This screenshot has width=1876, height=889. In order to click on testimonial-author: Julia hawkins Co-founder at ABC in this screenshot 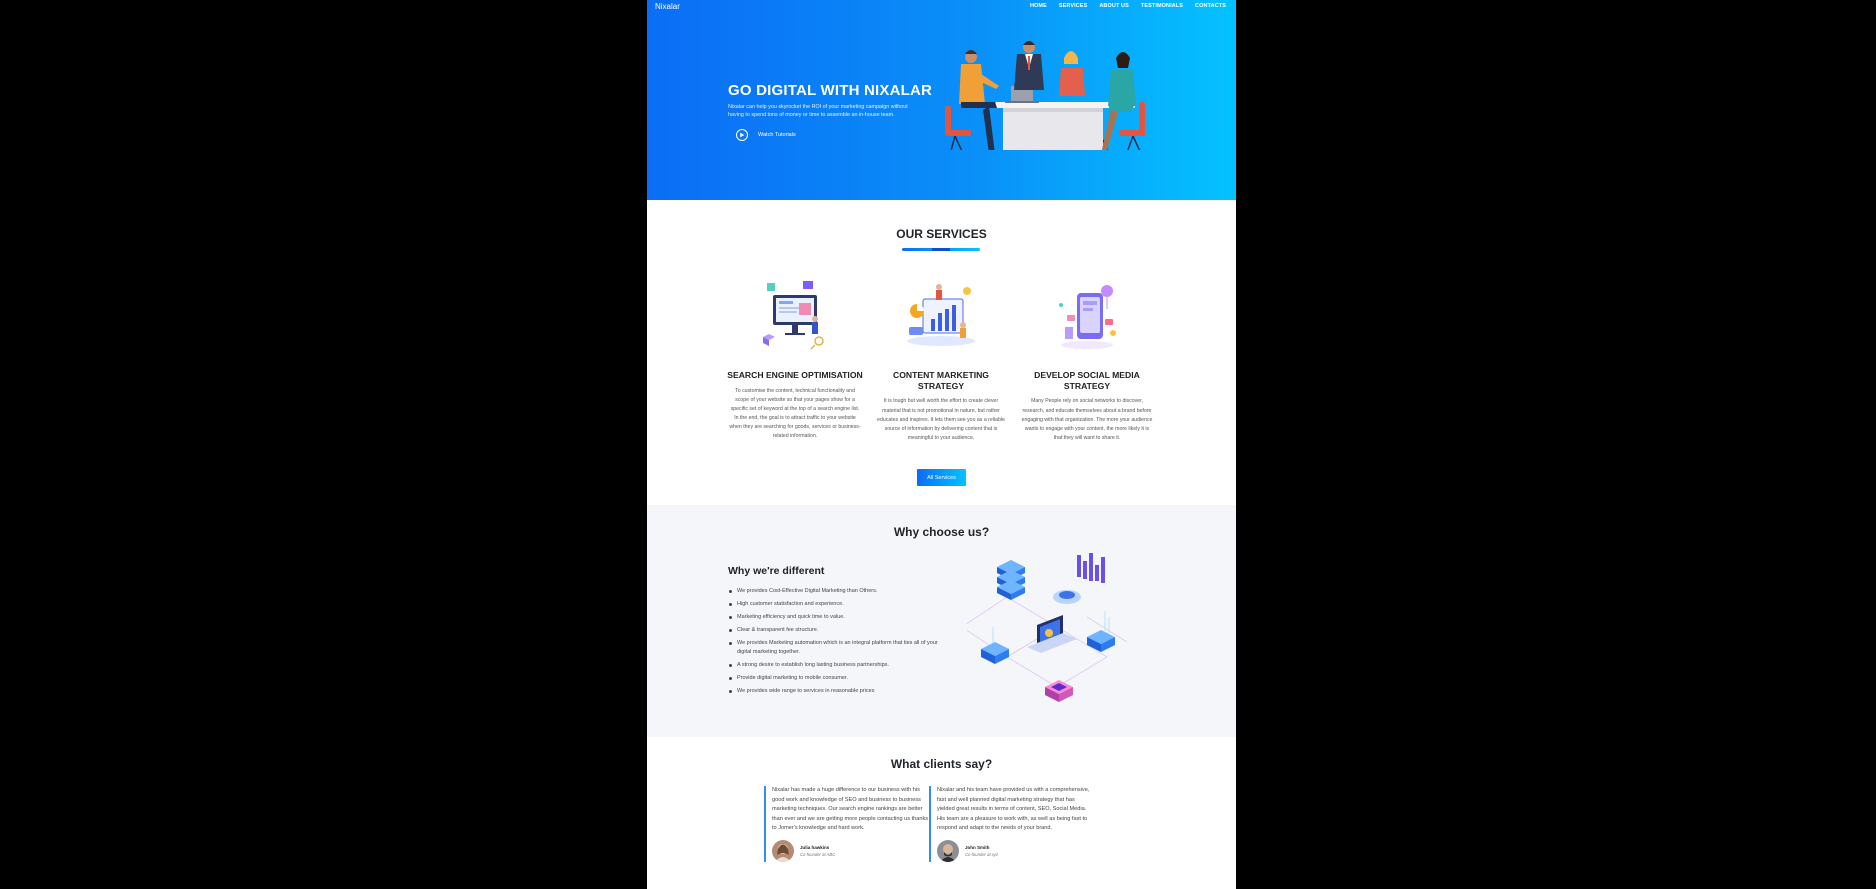, I will do `click(850, 851)`.